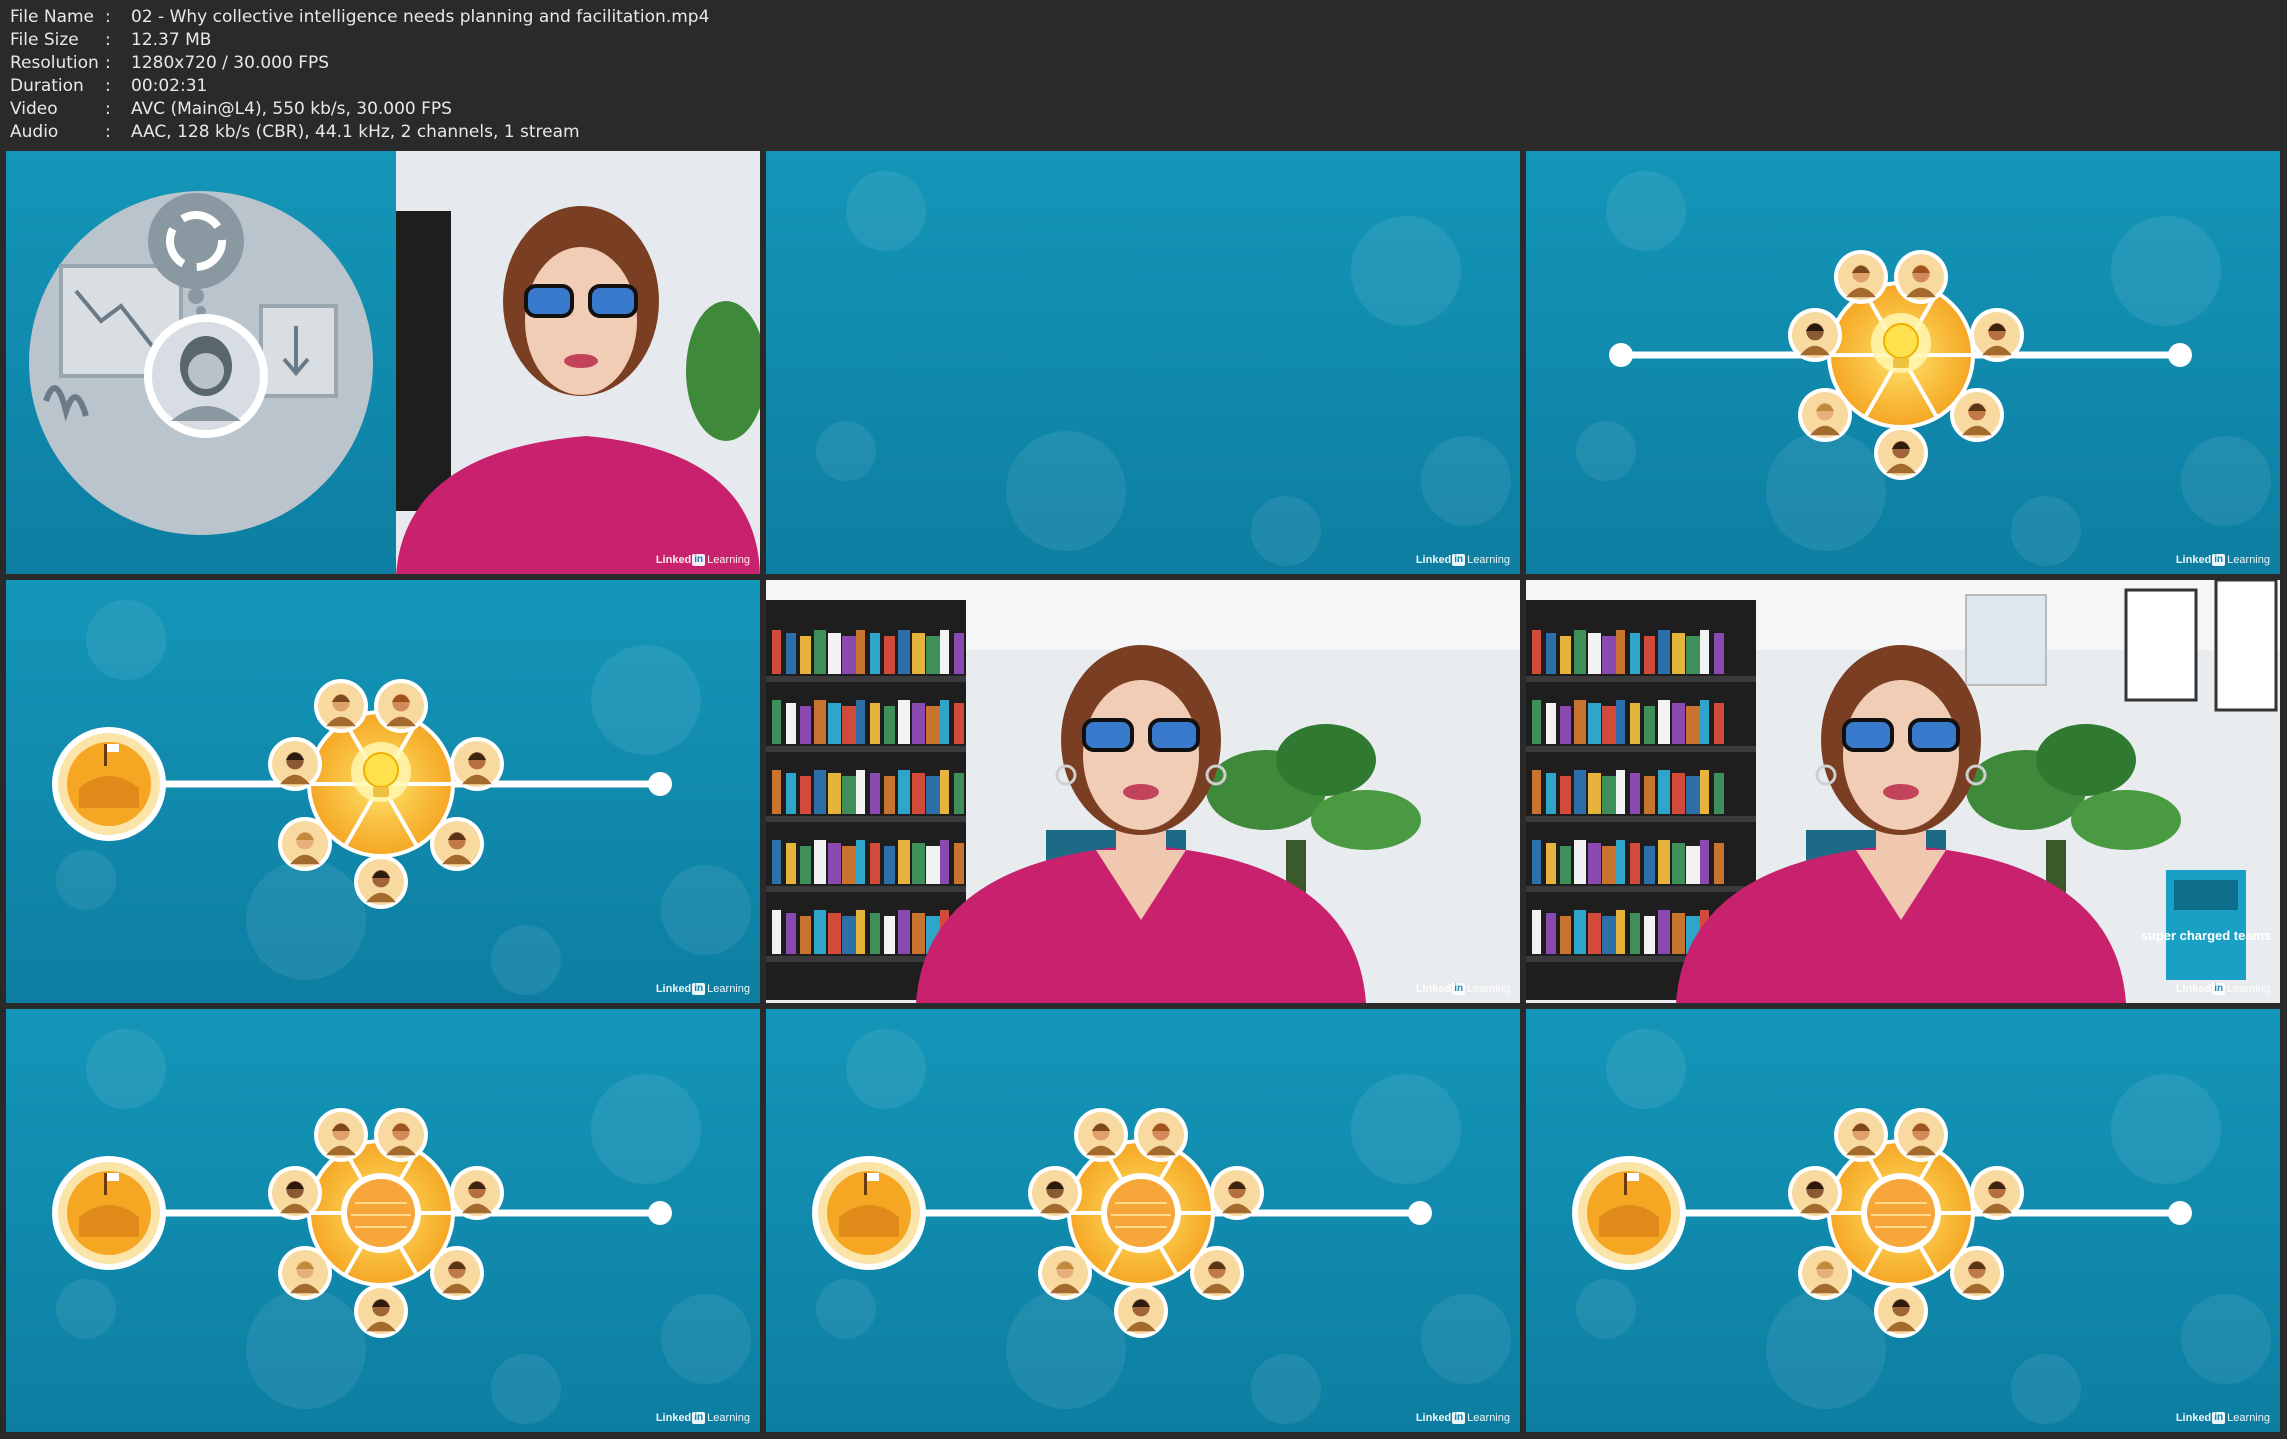  I want to click on file-size-row: File Size : 12.37 MB, so click(359, 40).